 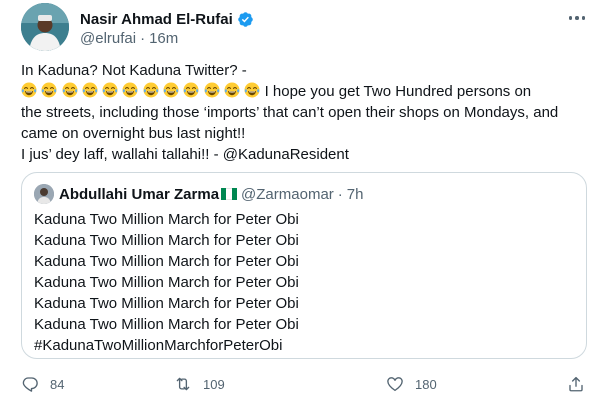 I want to click on retweet-icon, so click(x=183, y=384).